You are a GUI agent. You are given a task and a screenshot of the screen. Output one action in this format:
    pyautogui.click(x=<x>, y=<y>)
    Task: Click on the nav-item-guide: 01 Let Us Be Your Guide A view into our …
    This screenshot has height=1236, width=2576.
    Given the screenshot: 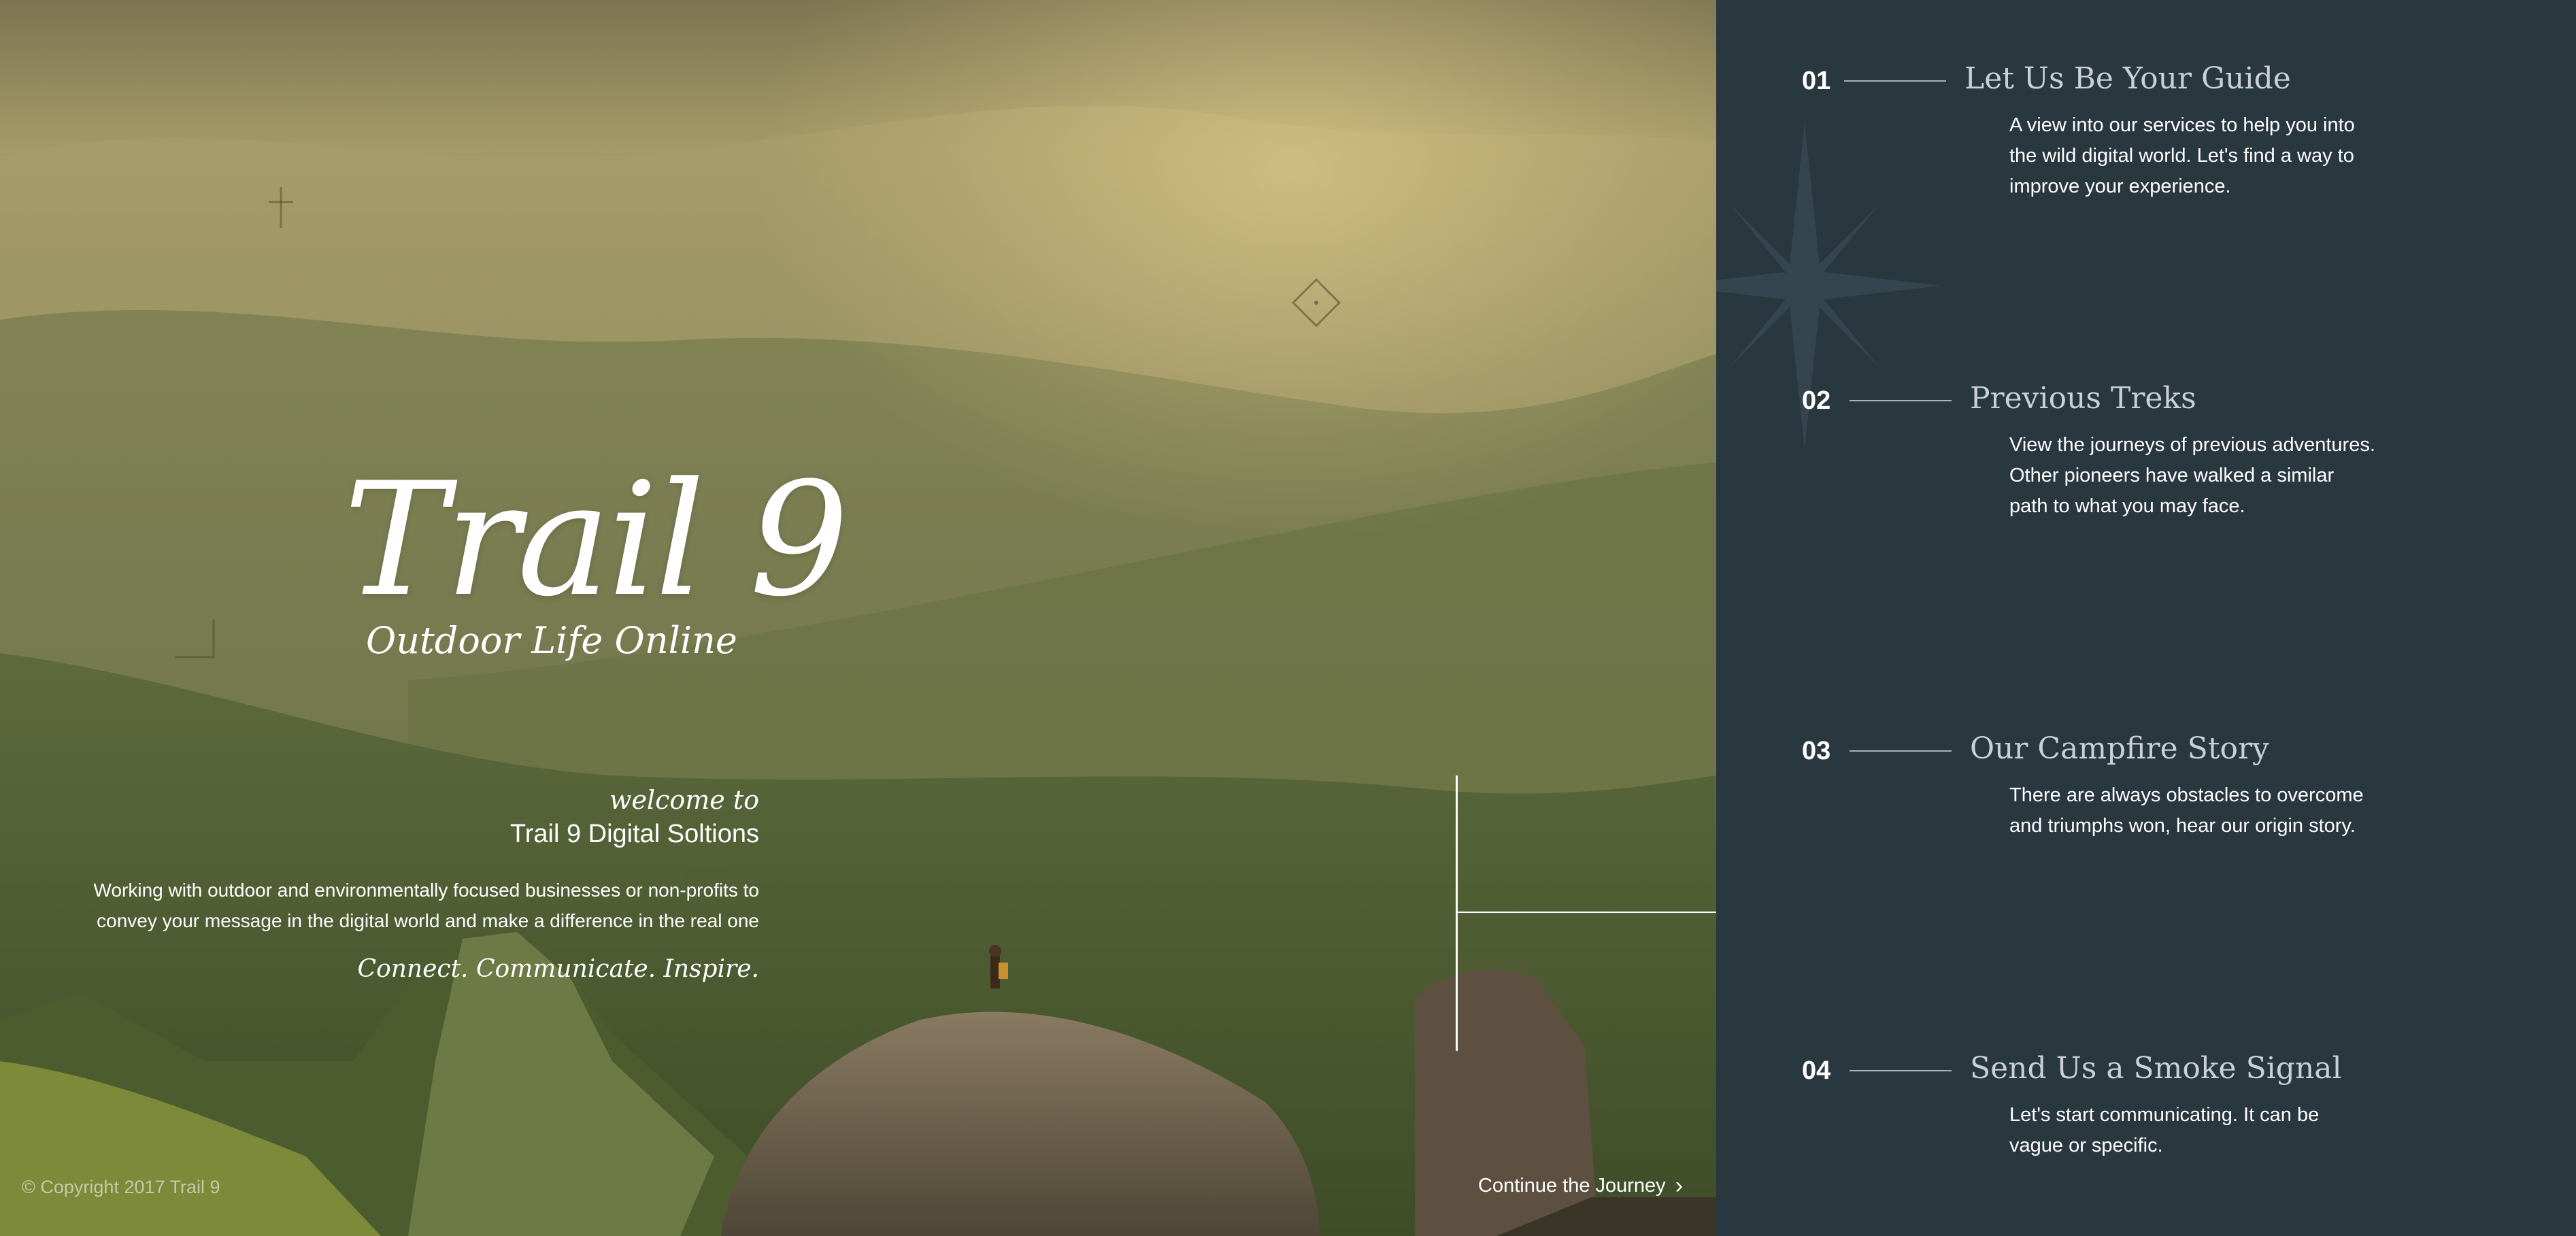 What is the action you would take?
    pyautogui.click(x=2146, y=136)
    